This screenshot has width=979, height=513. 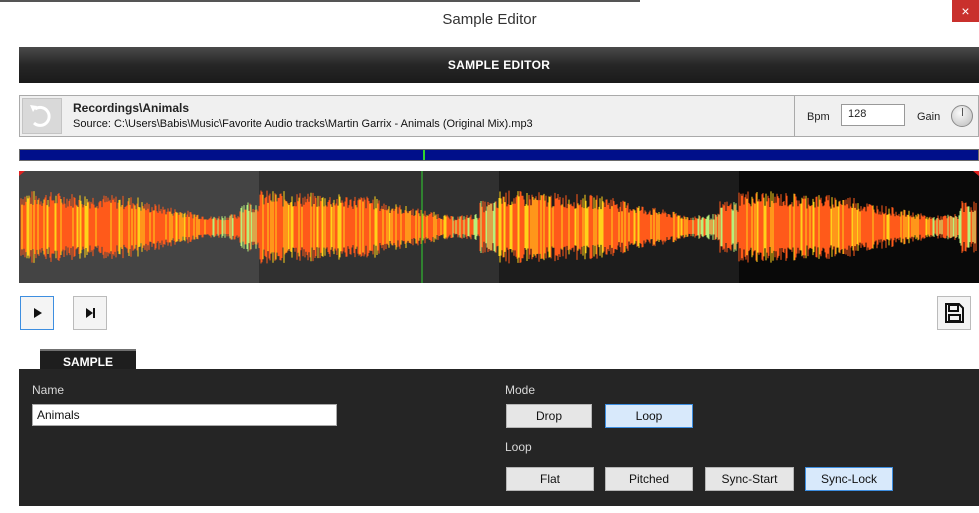 I want to click on skip-next-icon, so click(x=90, y=313).